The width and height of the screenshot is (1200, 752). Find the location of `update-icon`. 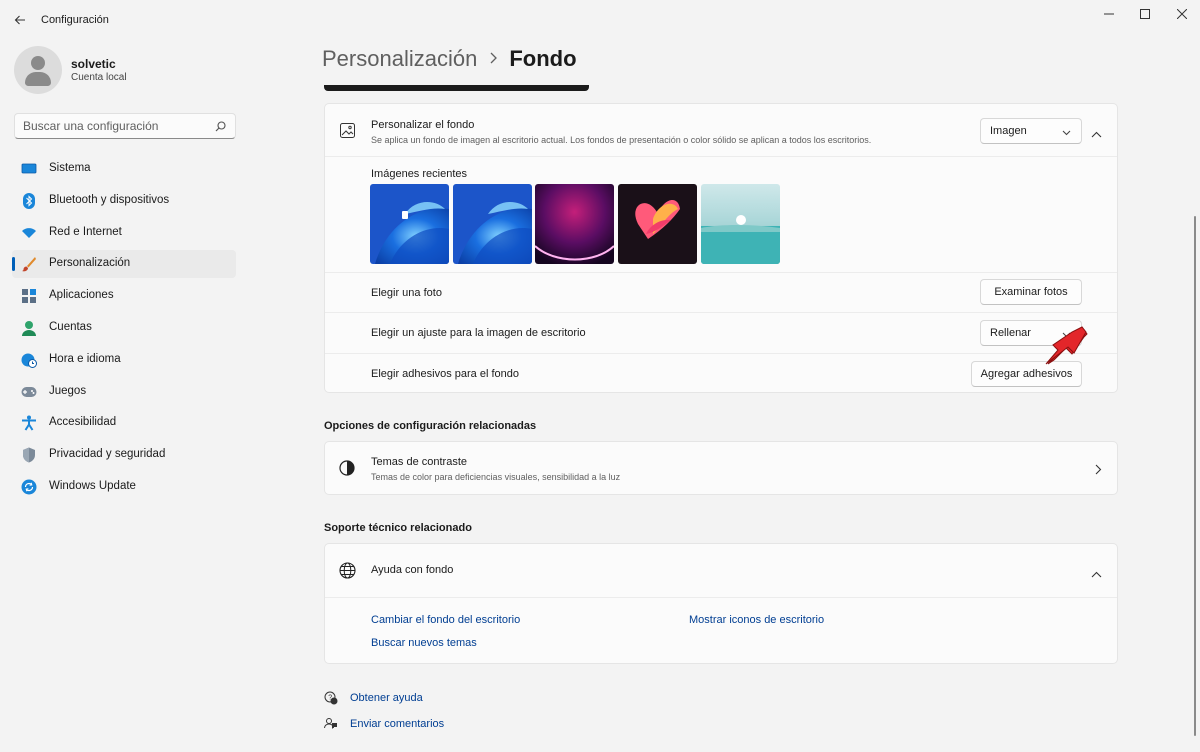

update-icon is located at coordinates (29, 487).